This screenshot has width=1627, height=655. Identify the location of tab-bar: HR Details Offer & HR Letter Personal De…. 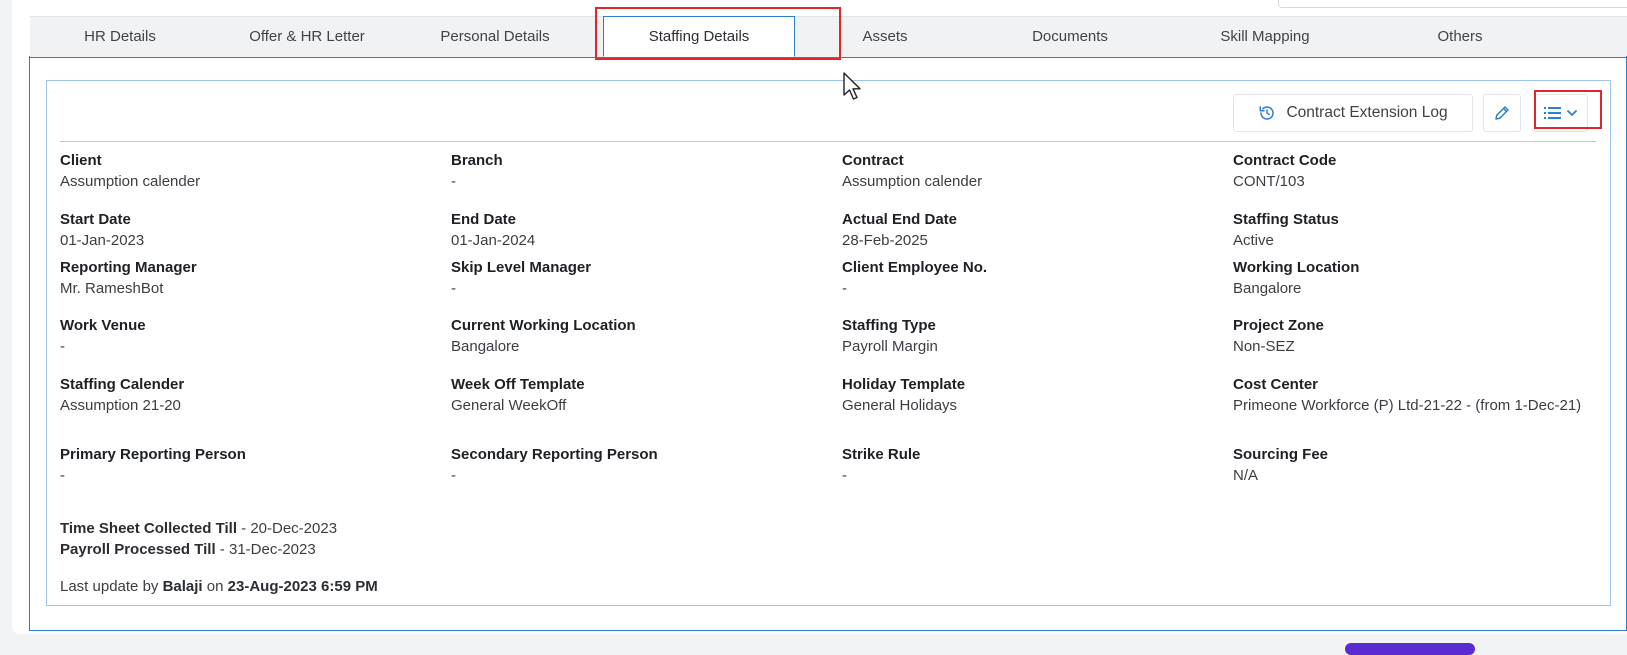
(828, 37).